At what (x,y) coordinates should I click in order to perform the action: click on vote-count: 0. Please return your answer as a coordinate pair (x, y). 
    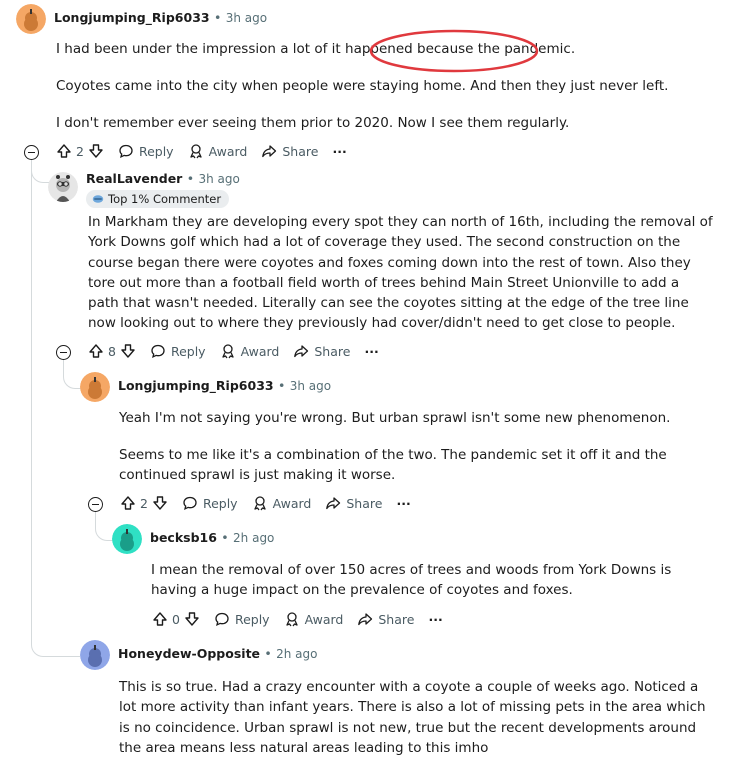
    Looking at the image, I should click on (176, 619).